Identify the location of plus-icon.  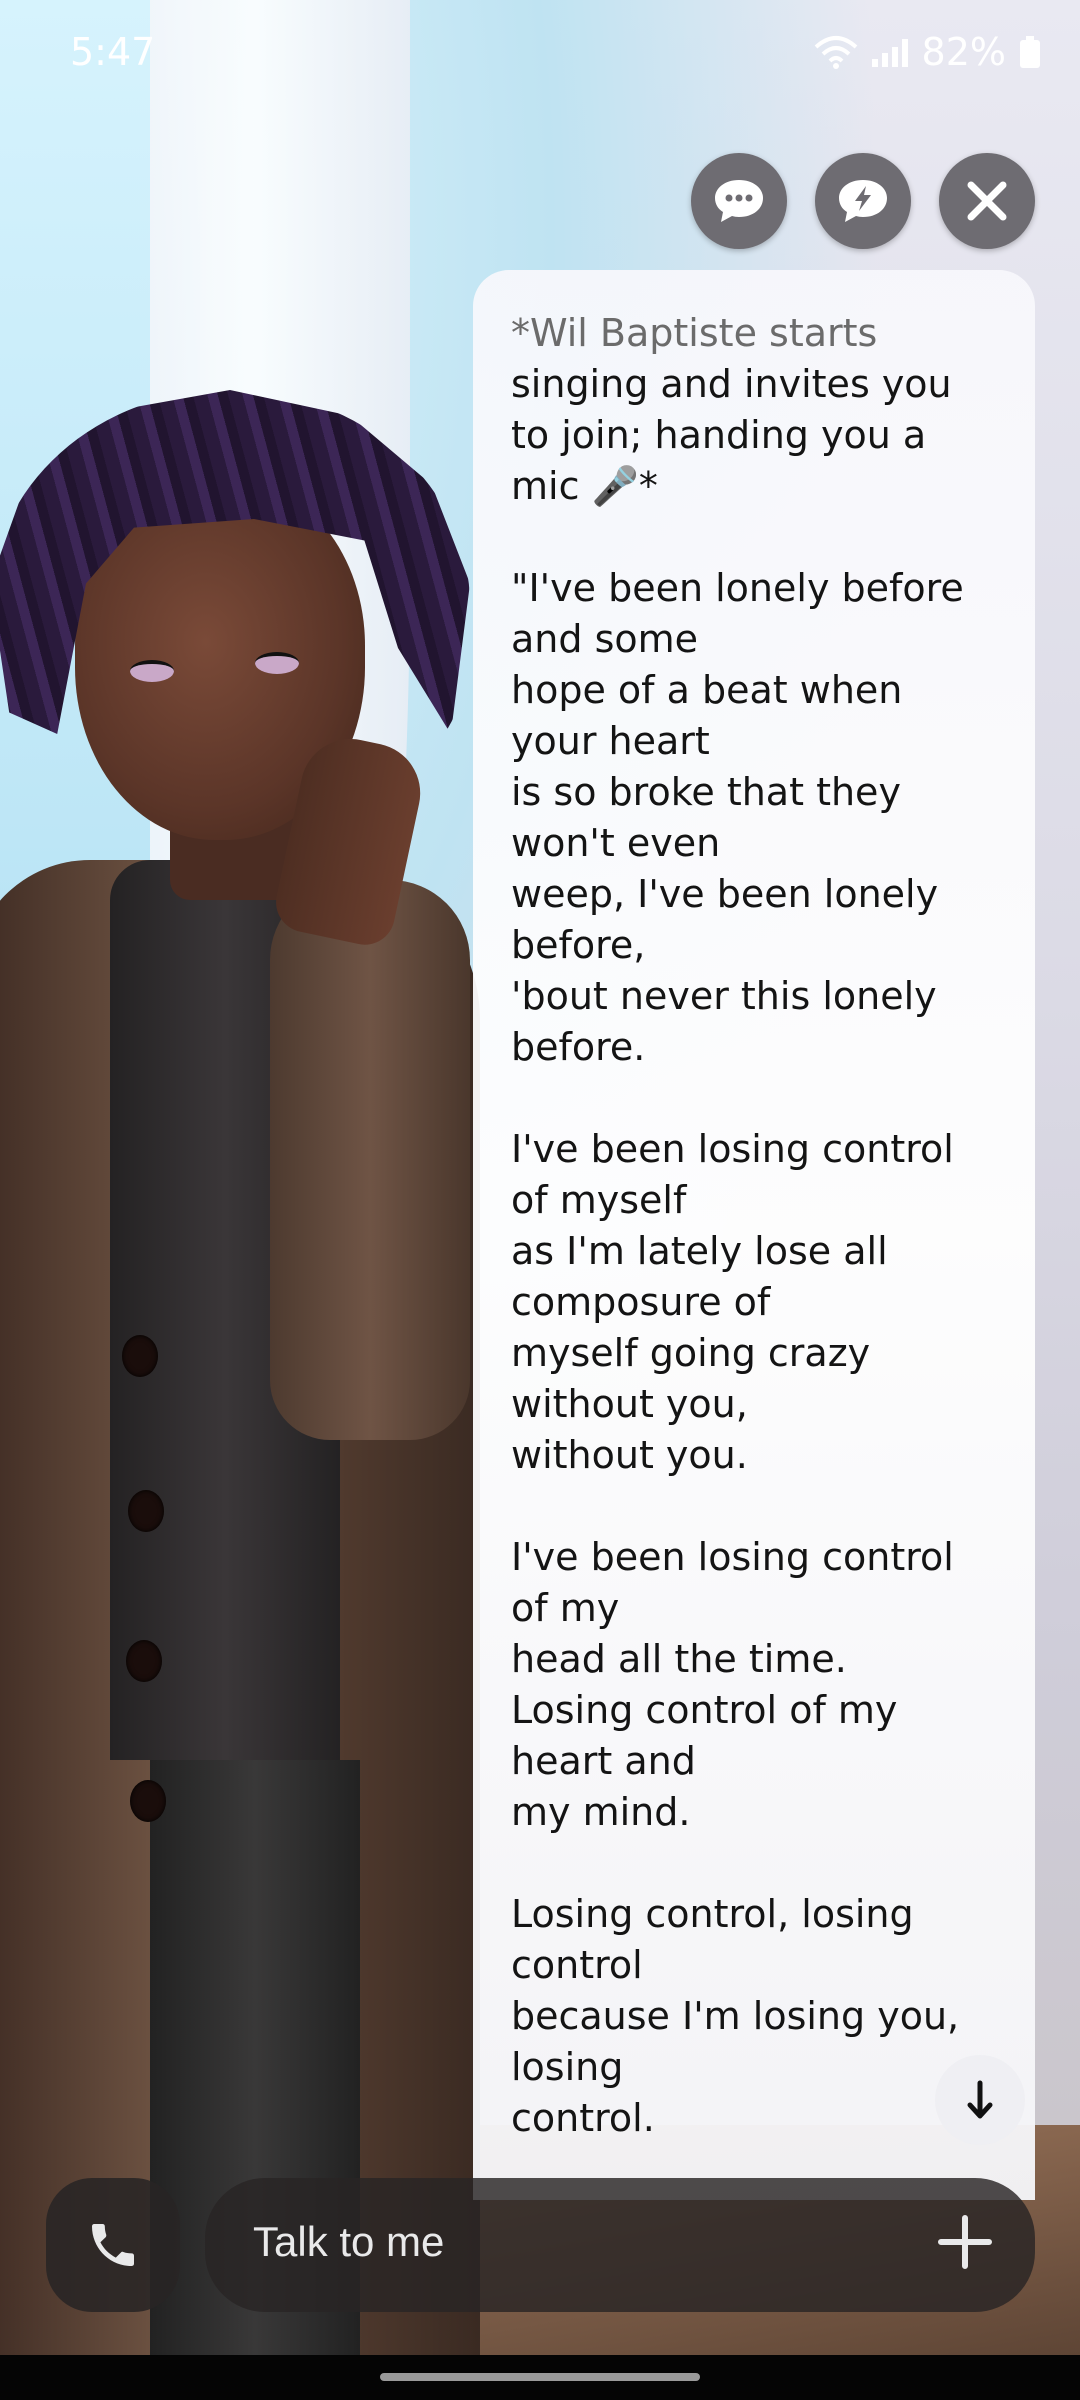
(965, 2242).